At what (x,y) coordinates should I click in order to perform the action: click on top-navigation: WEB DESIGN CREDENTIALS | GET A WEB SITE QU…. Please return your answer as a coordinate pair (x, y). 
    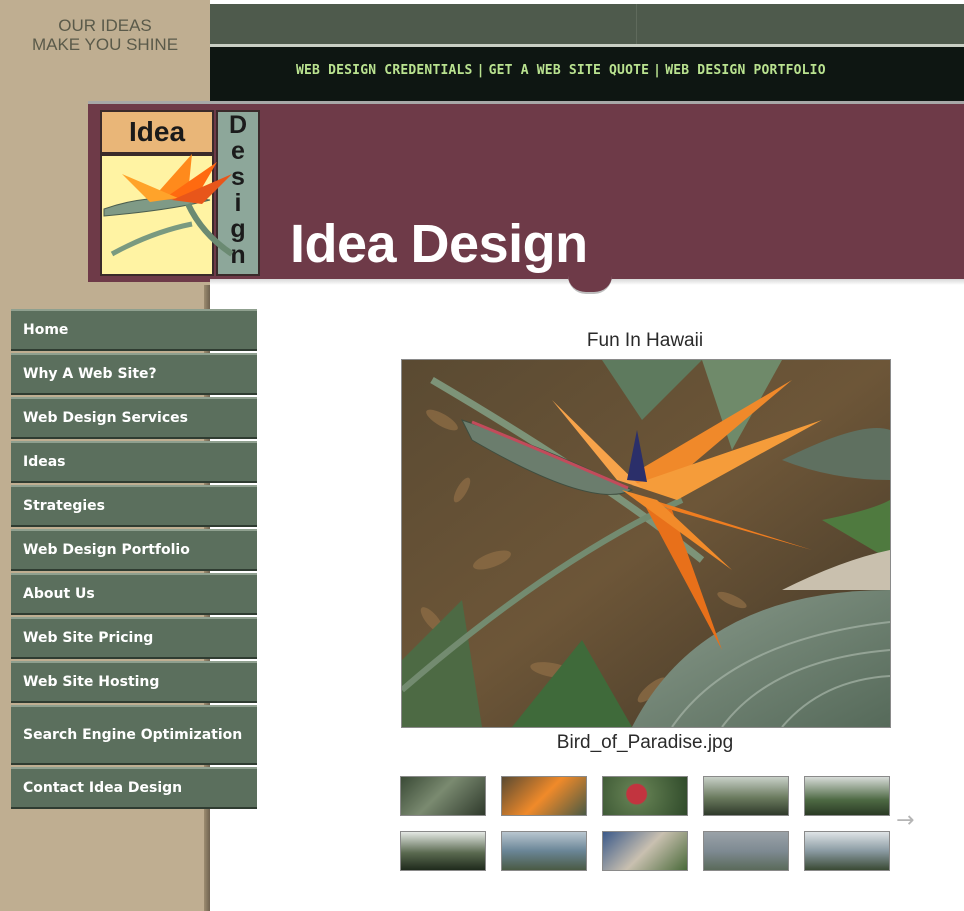
    Looking at the image, I should click on (587, 74).